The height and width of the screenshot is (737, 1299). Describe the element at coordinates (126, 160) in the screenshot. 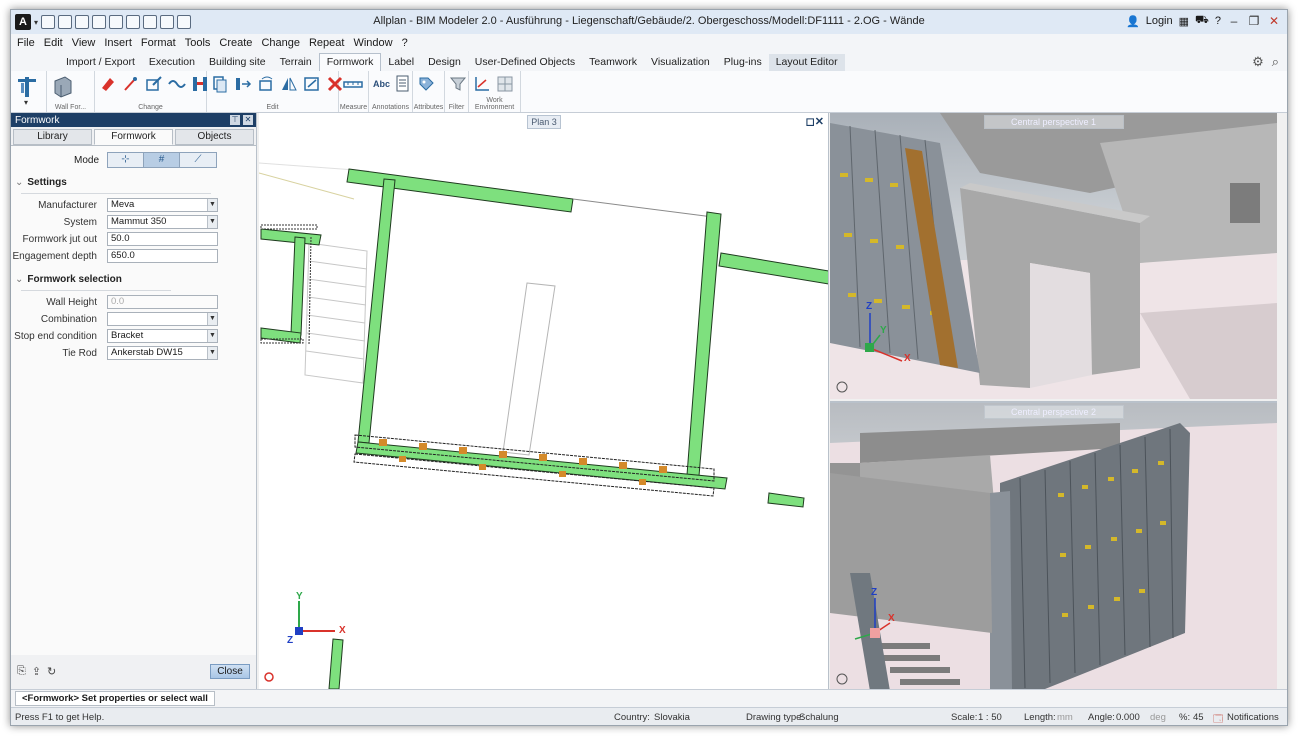

I see `mode-corner-icon: ⊹` at that location.